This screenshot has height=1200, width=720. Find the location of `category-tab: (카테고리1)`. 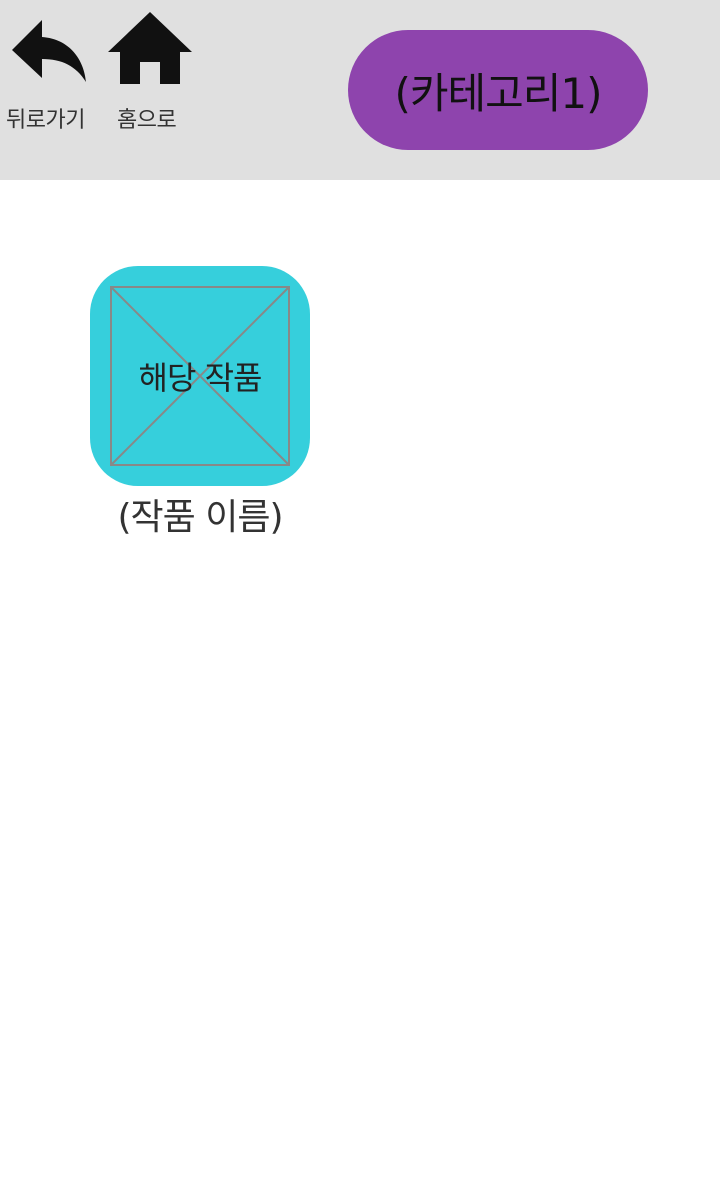

category-tab: (카테고리1) is located at coordinates (498, 90).